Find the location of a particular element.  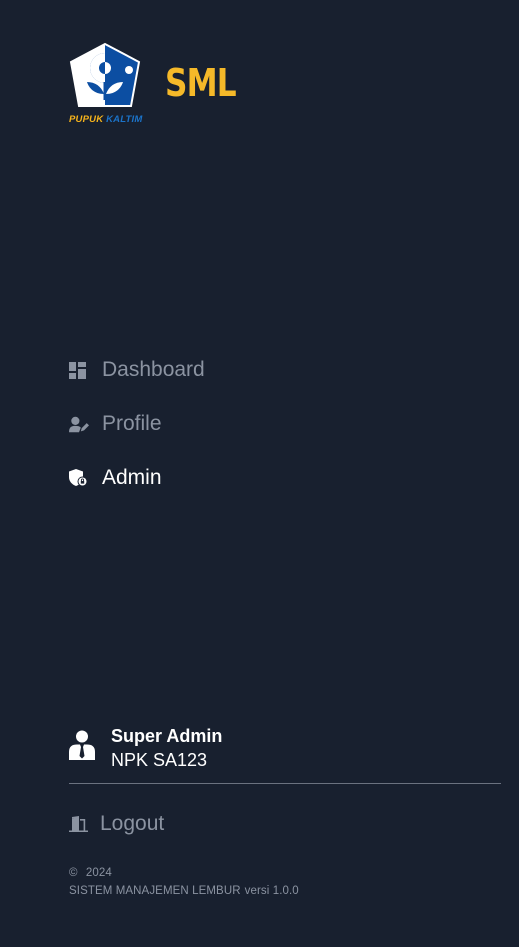

company-logo: PUPUK KALTIM is located at coordinates (106, 84).